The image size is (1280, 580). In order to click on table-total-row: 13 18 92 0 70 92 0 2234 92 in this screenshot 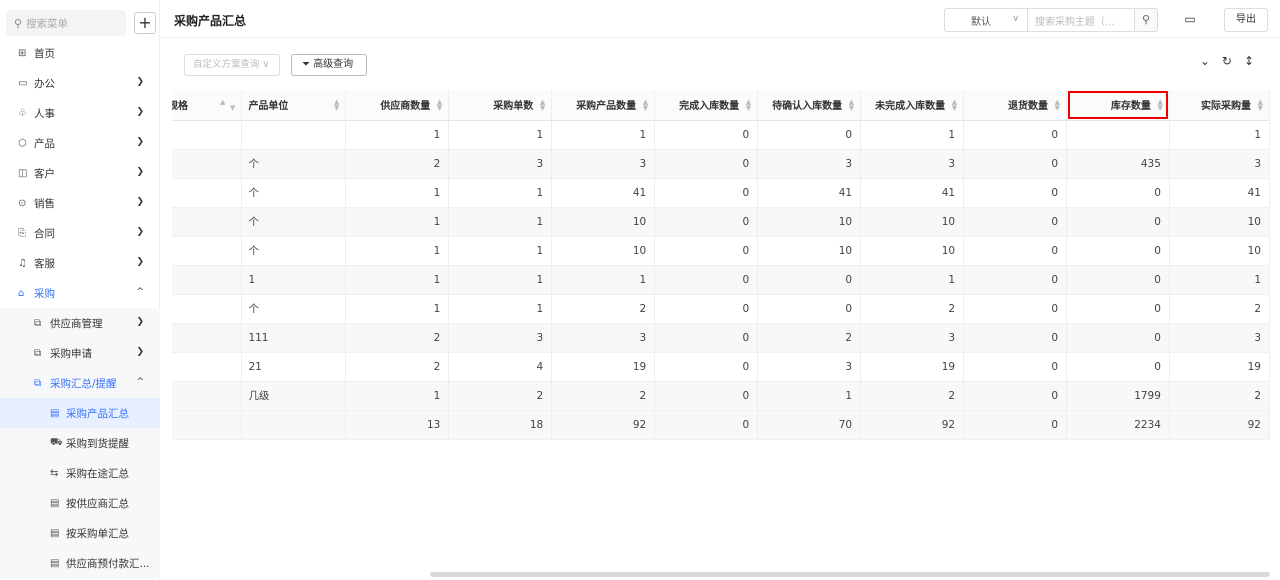, I will do `click(721, 425)`.